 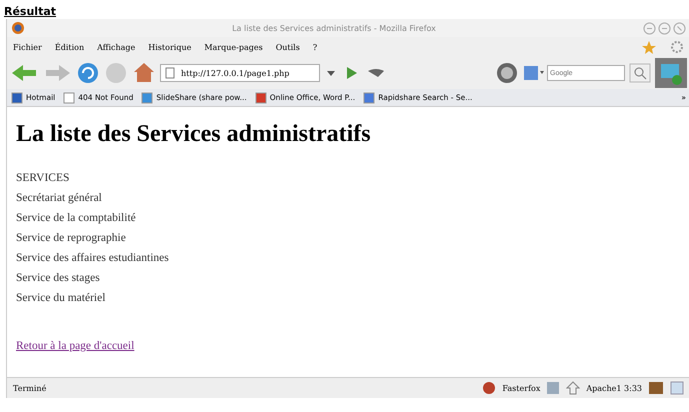 I want to click on menu-item: Marque-pages, so click(x=233, y=47).